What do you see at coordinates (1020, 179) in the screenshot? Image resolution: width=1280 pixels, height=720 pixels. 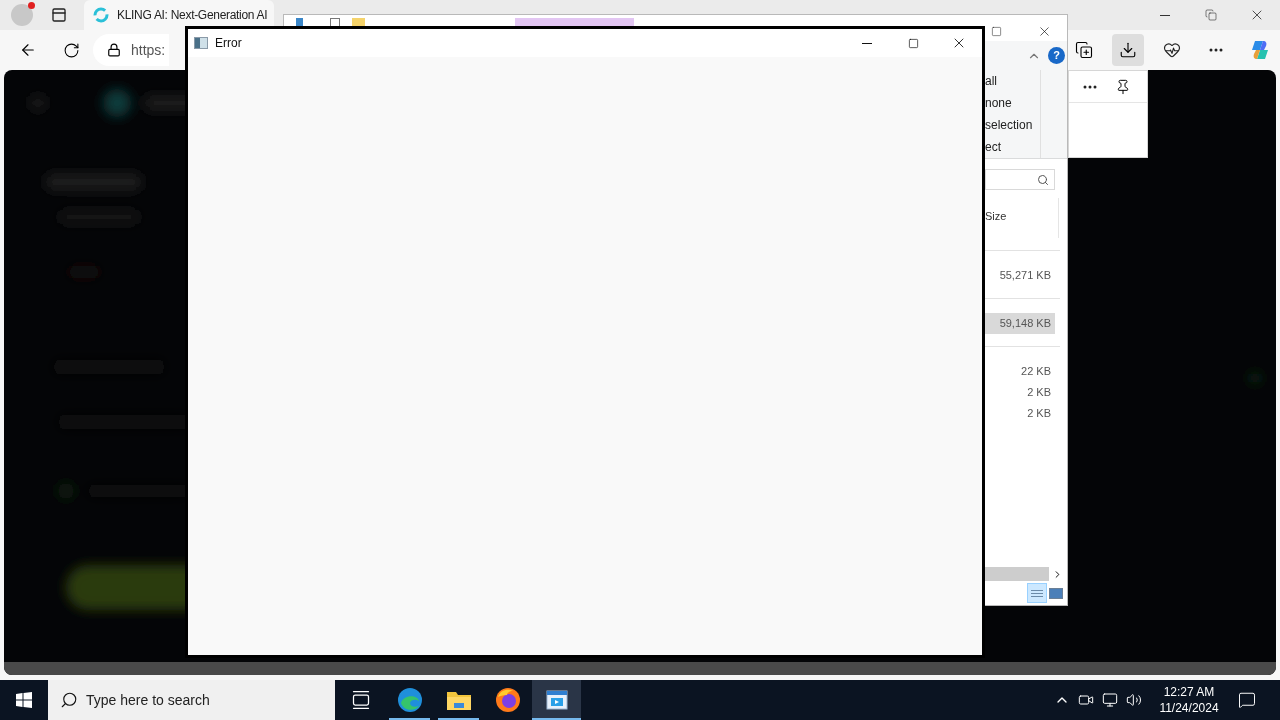 I see `search-field` at bounding box center [1020, 179].